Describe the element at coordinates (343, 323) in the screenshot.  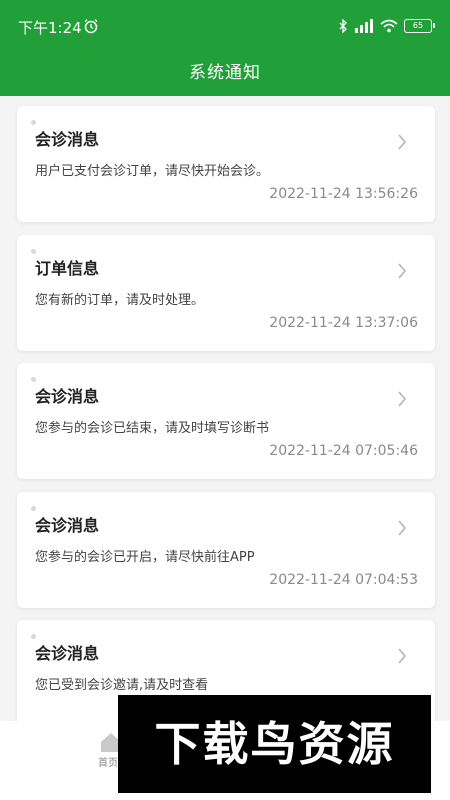
I see `notification-time: 2022-11-24 13:37:06` at that location.